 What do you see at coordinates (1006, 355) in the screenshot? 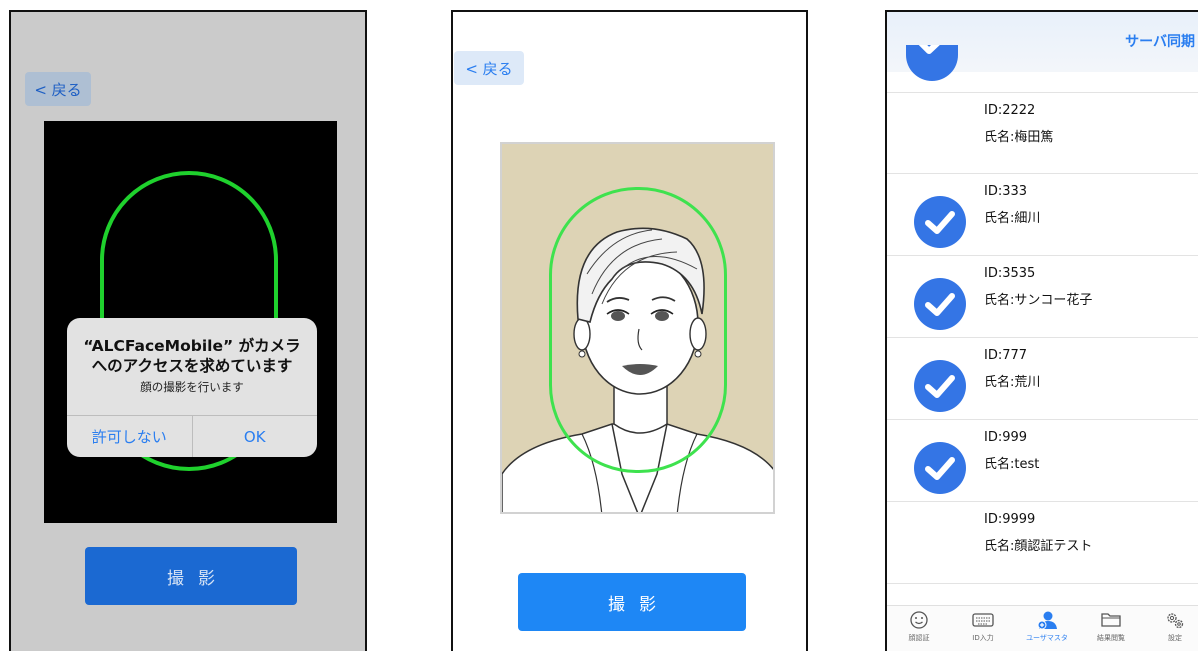
I see `user-id: ID:777` at bounding box center [1006, 355].